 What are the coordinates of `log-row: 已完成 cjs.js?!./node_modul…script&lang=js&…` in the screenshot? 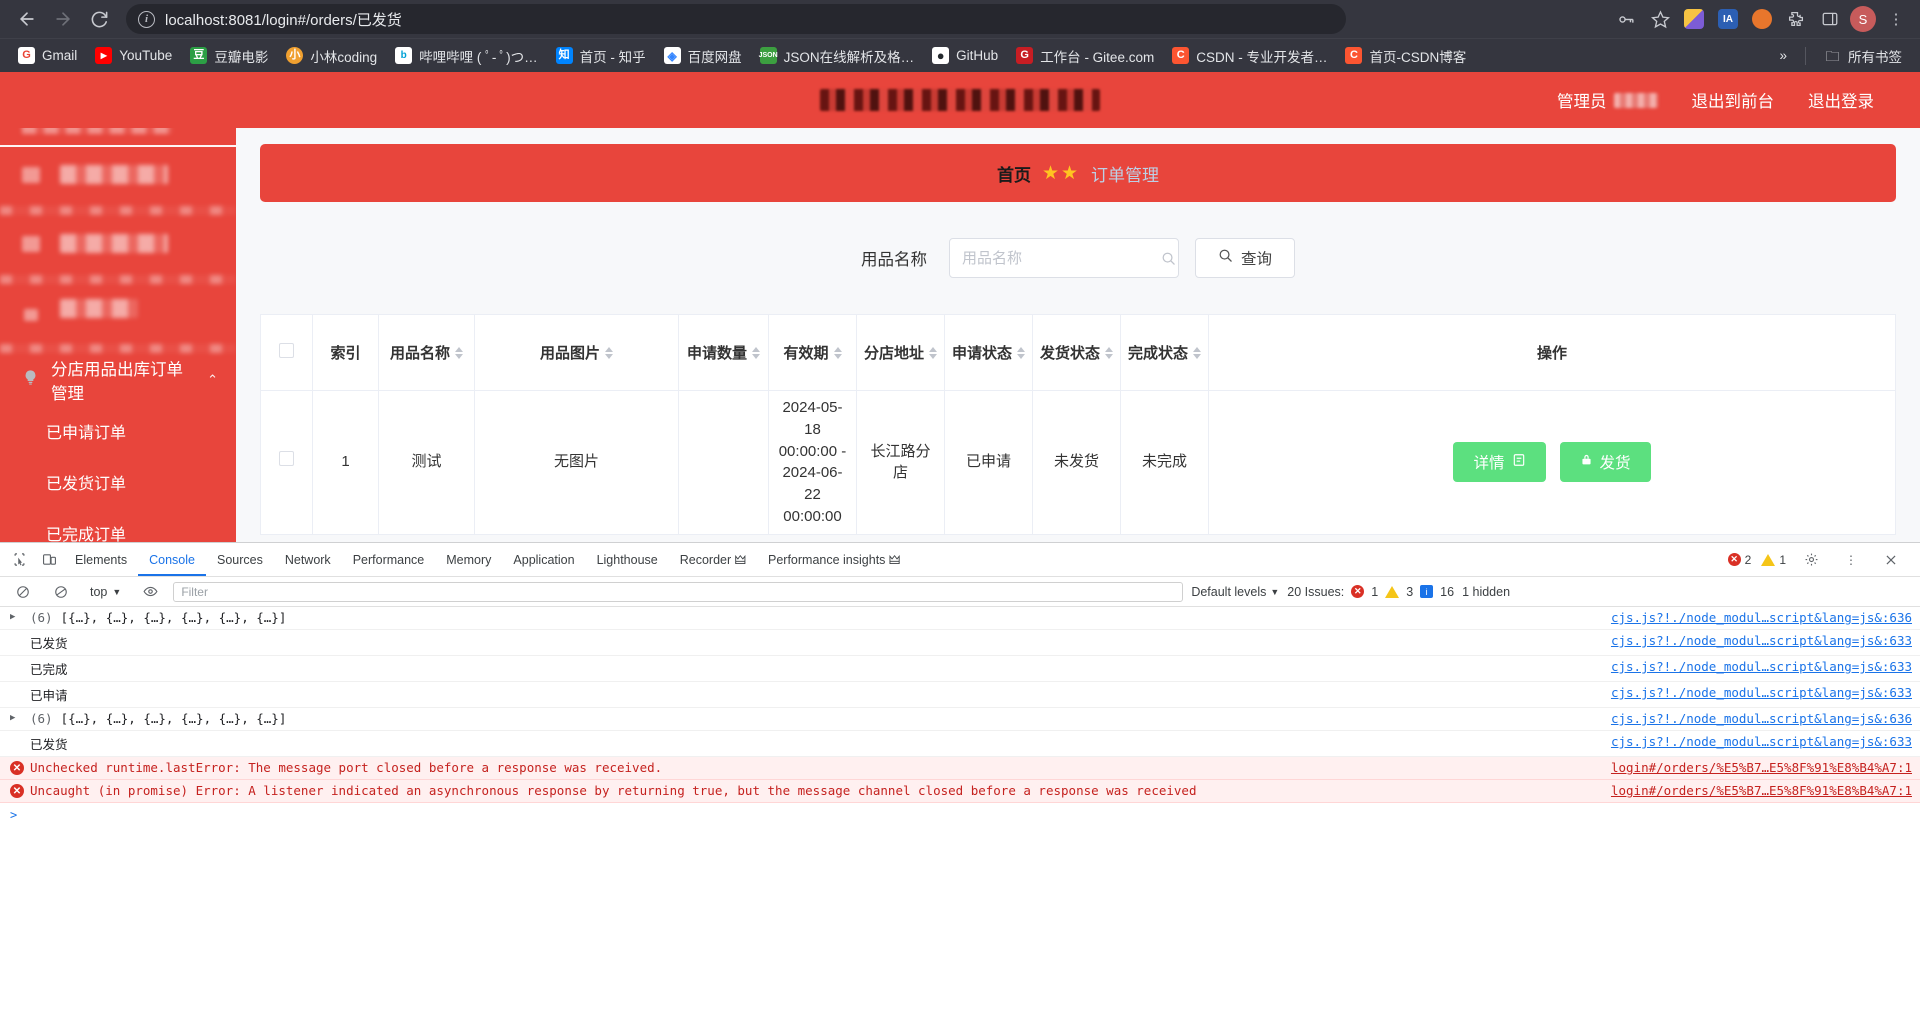 It's located at (960, 669).